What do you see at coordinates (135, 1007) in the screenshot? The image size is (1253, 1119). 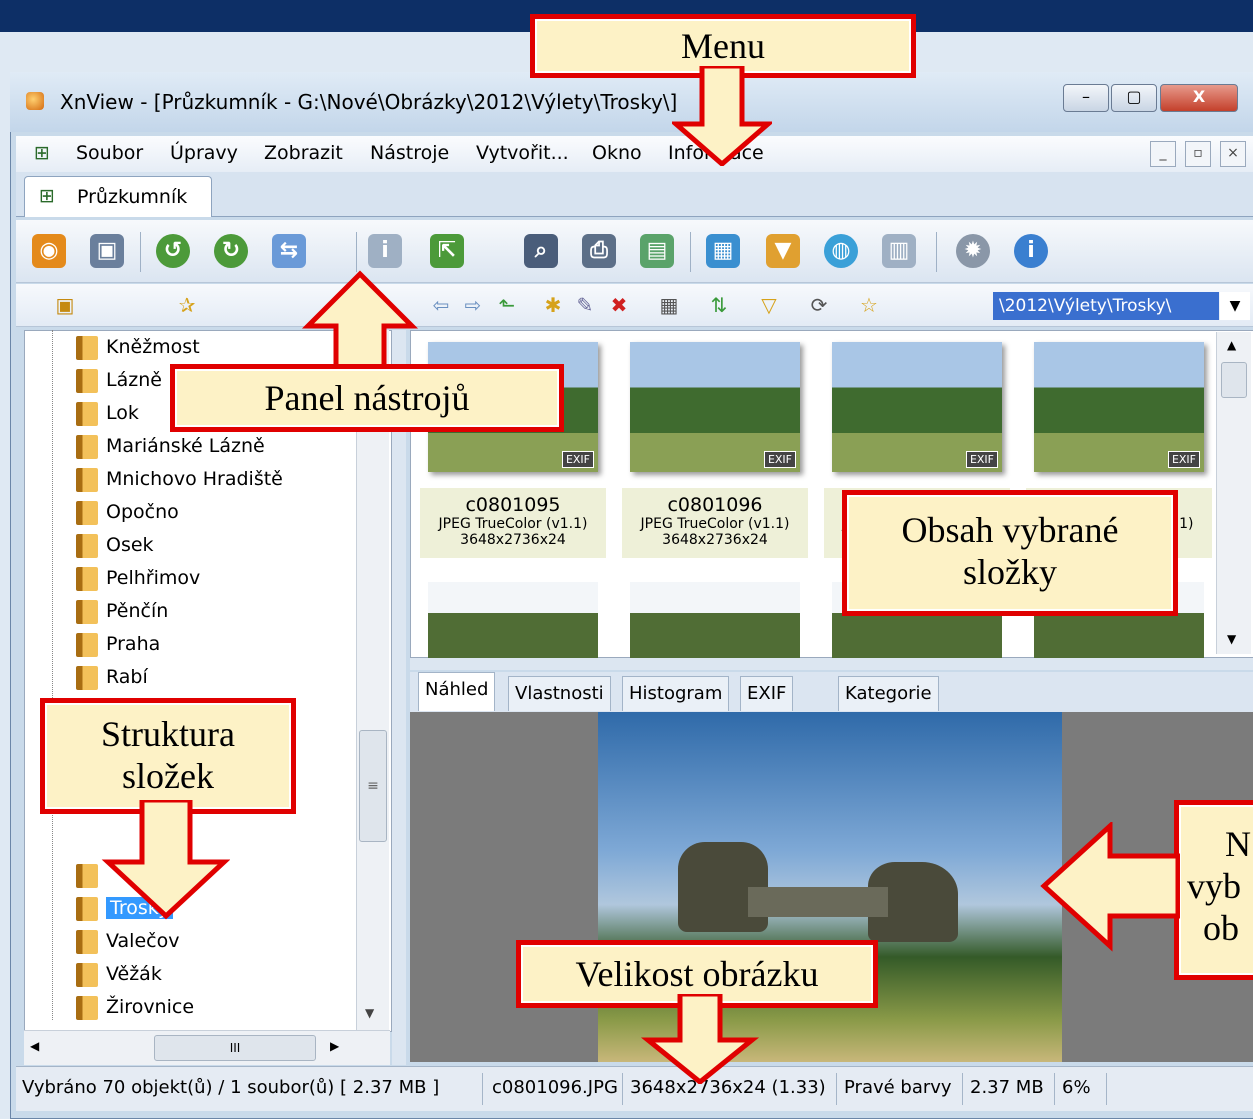 I see `folder-item: Žirovnice` at bounding box center [135, 1007].